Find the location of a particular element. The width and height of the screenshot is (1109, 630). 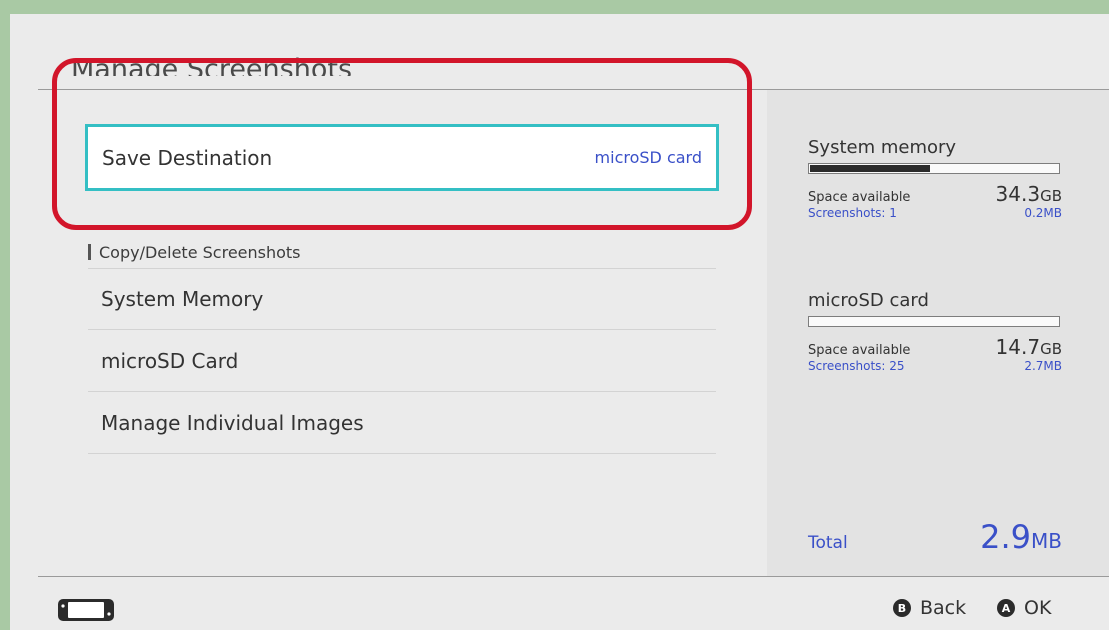

back-button: B Back is located at coordinates (929, 608).